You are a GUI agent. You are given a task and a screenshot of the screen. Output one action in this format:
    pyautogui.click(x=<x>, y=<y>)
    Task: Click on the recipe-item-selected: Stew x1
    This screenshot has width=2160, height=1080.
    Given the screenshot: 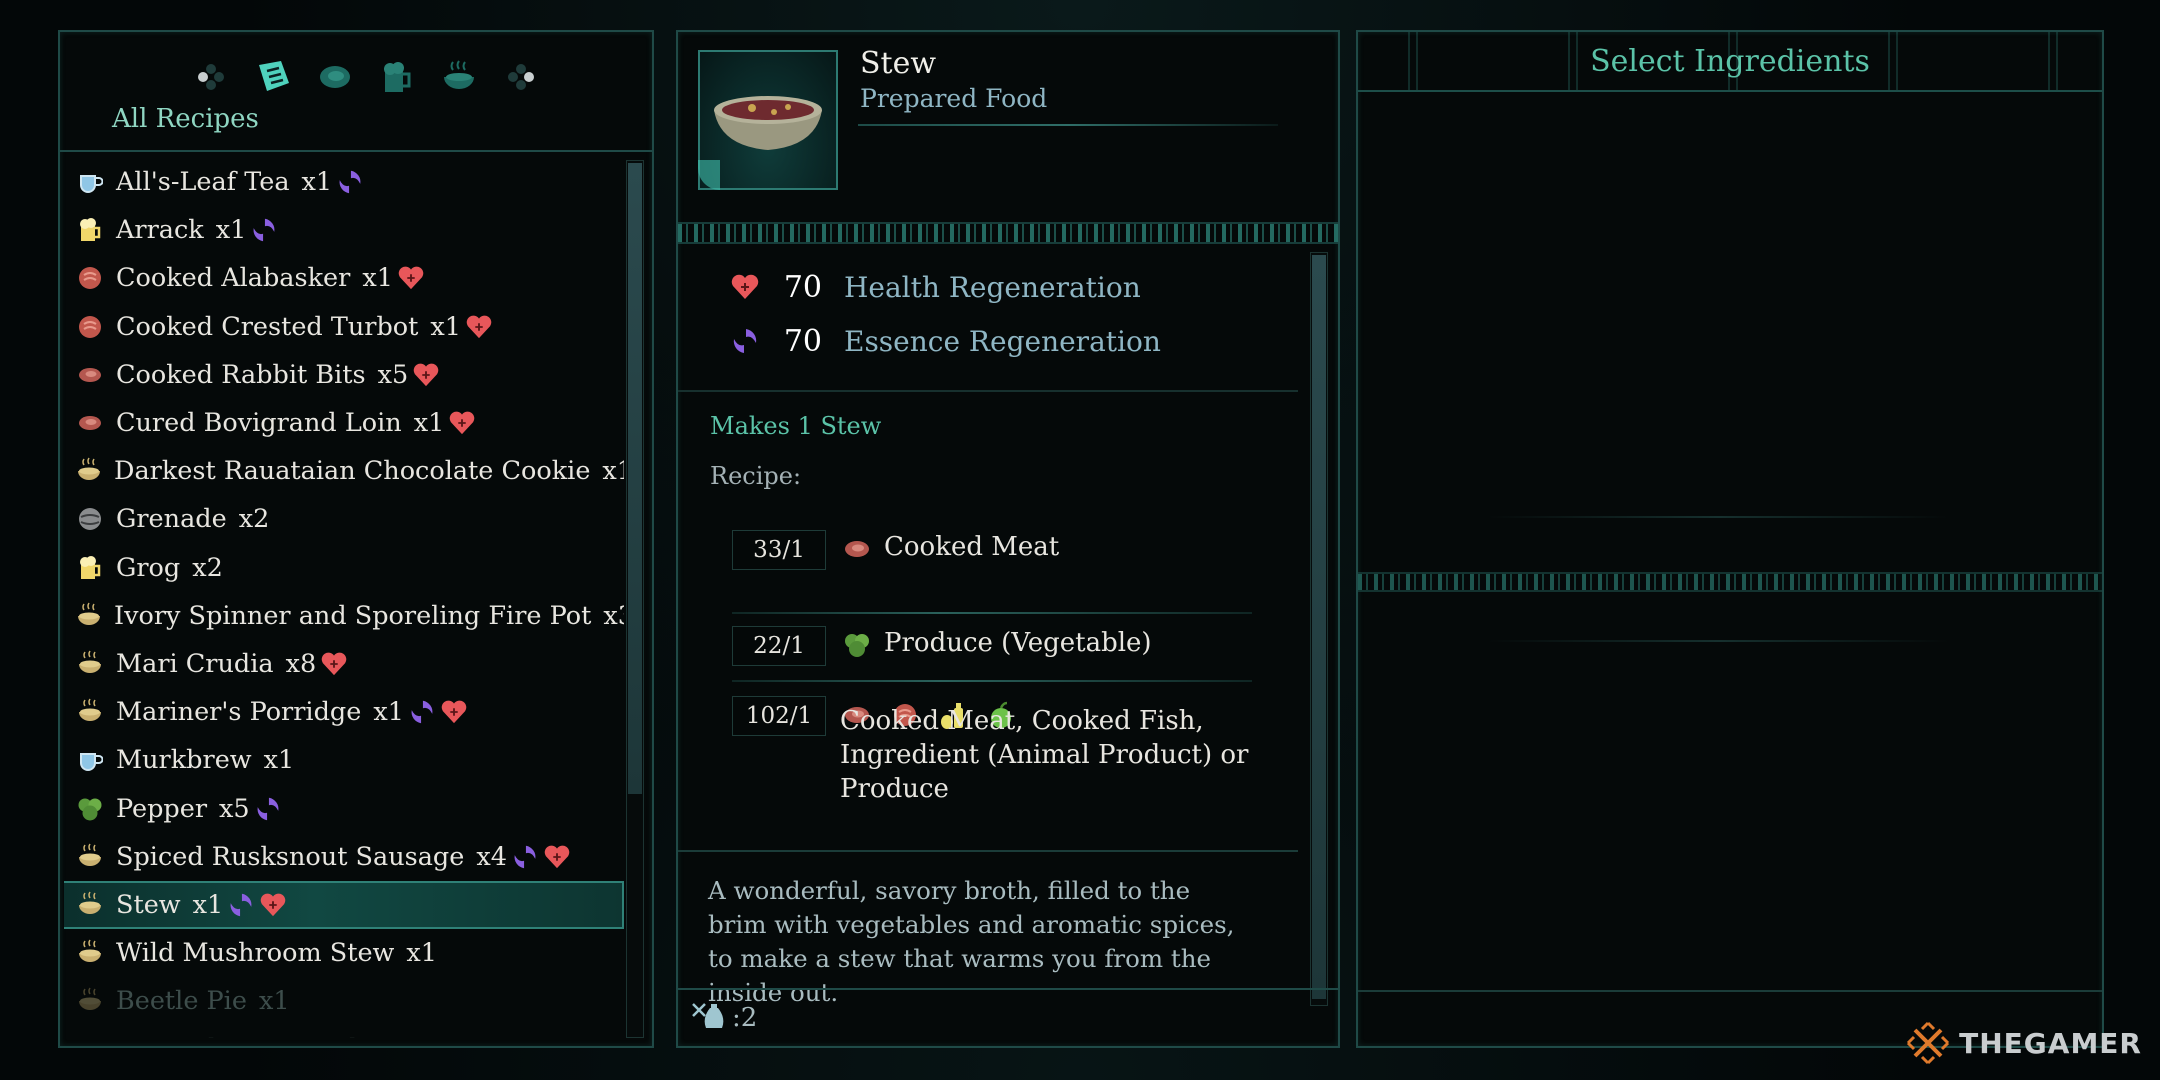 What is the action you would take?
    pyautogui.click(x=344, y=904)
    